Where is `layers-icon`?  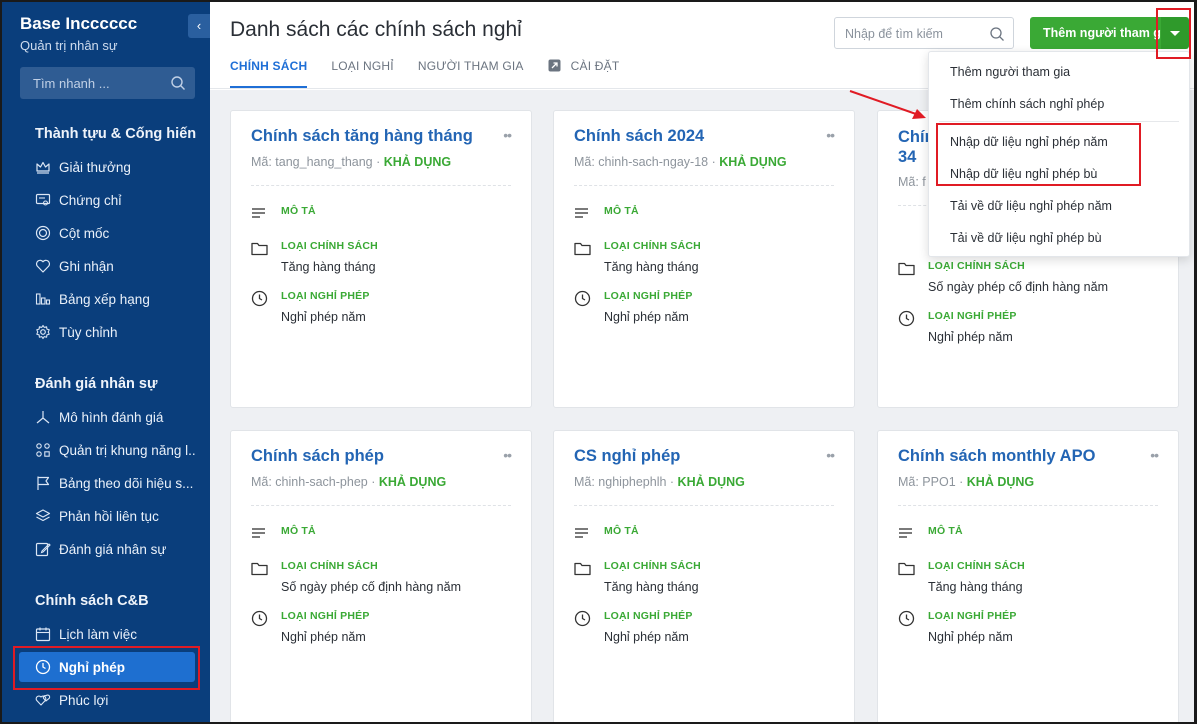 layers-icon is located at coordinates (43, 515).